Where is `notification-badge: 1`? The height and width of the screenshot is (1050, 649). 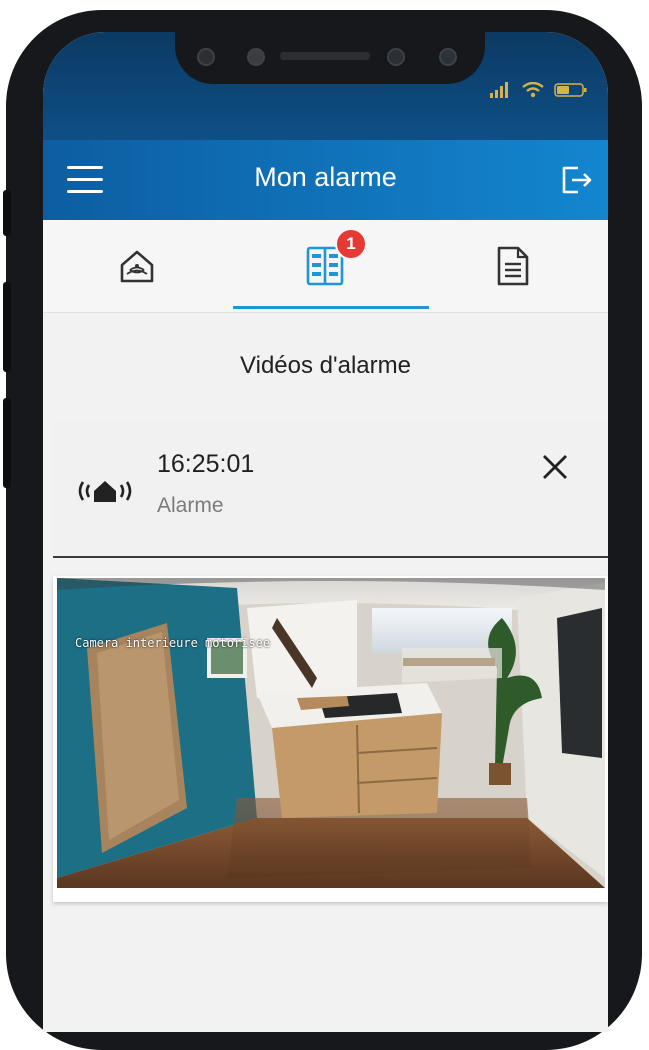
notification-badge: 1 is located at coordinates (351, 244).